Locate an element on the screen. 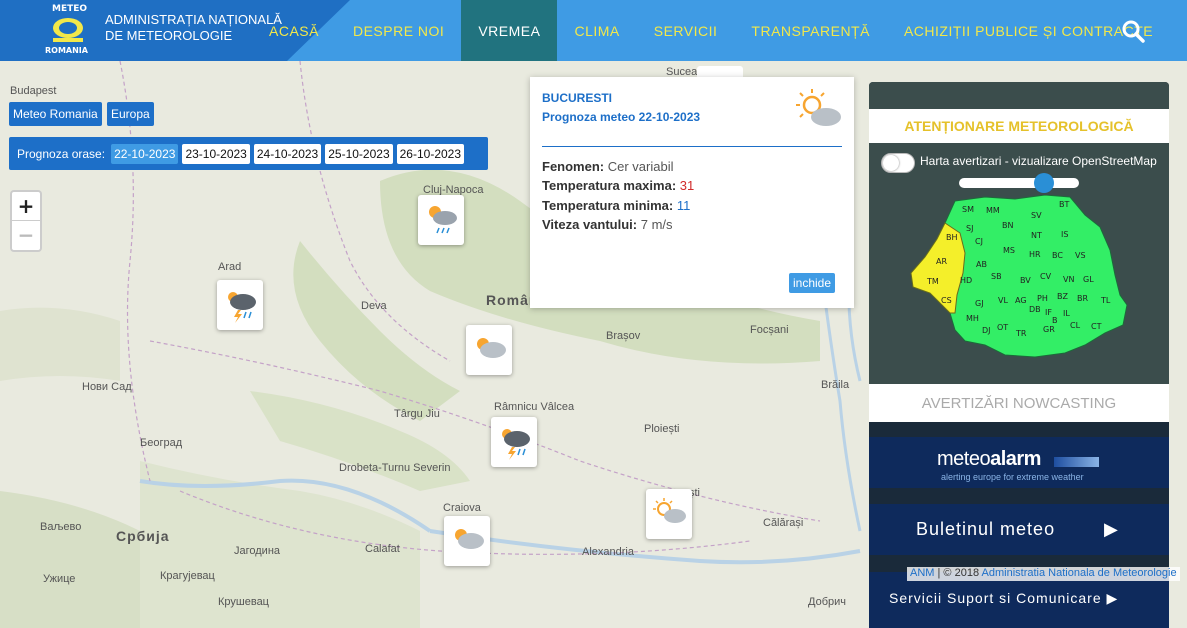 The width and height of the screenshot is (1187, 628). nav-transparenta: TRANSPARENȚĂ is located at coordinates (810, 30).